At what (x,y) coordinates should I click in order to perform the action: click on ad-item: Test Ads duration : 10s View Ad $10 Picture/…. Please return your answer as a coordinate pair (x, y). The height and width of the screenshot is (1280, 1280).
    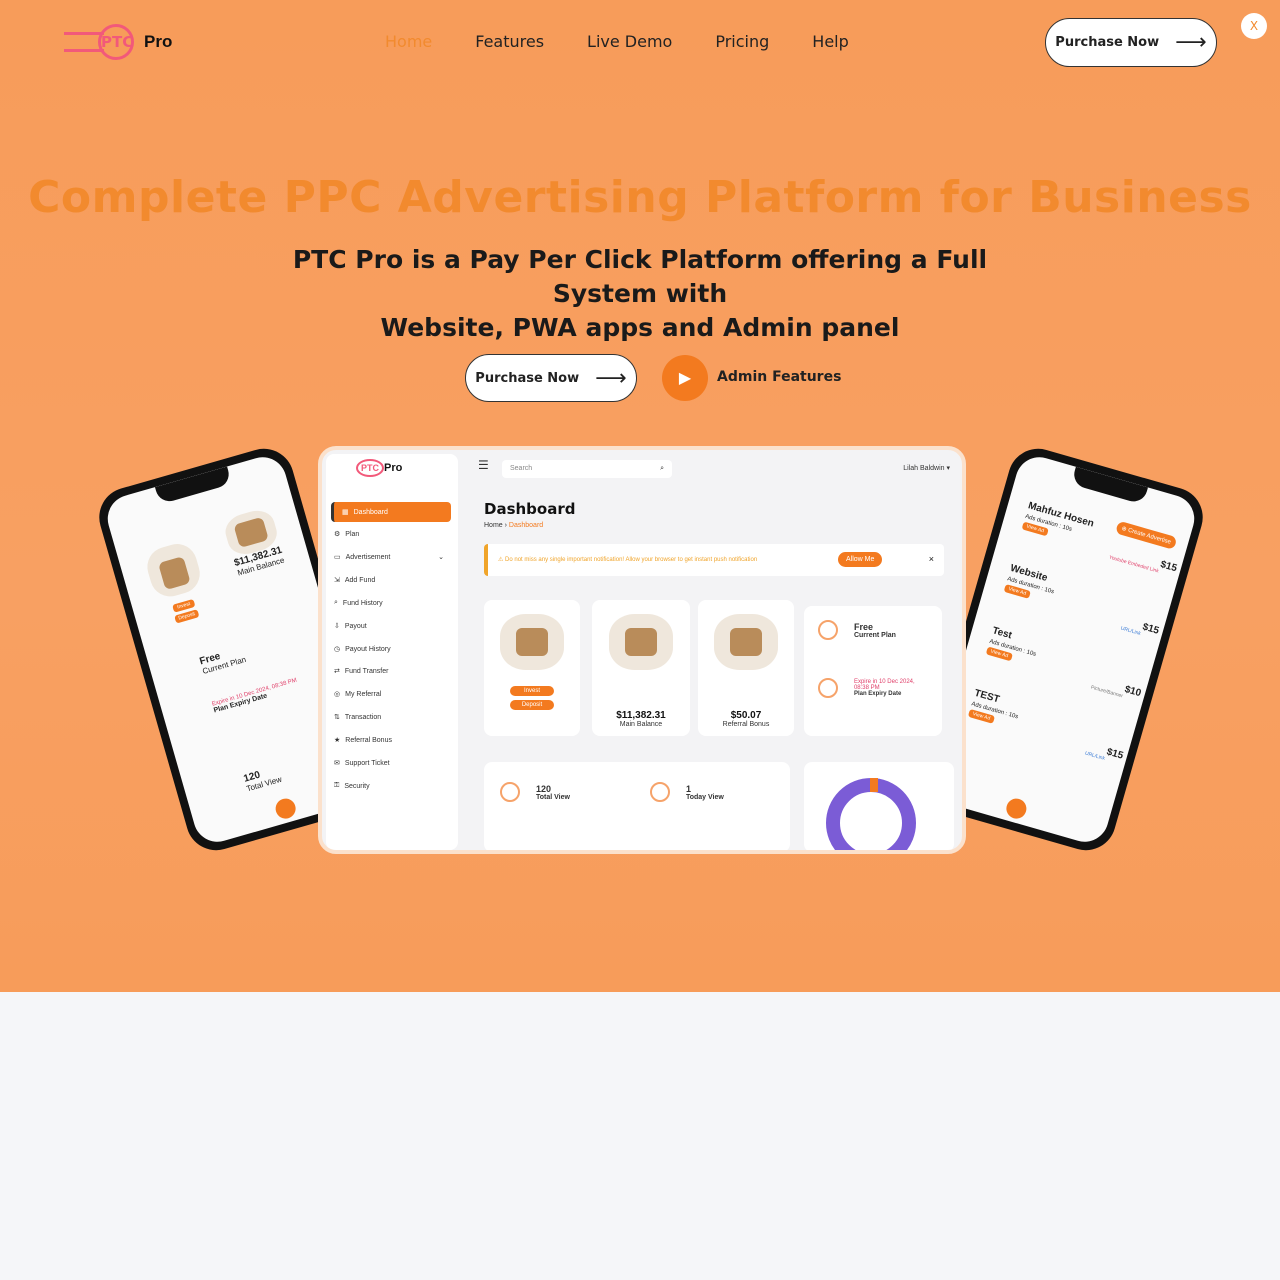
    Looking at the image, I should click on (1066, 664).